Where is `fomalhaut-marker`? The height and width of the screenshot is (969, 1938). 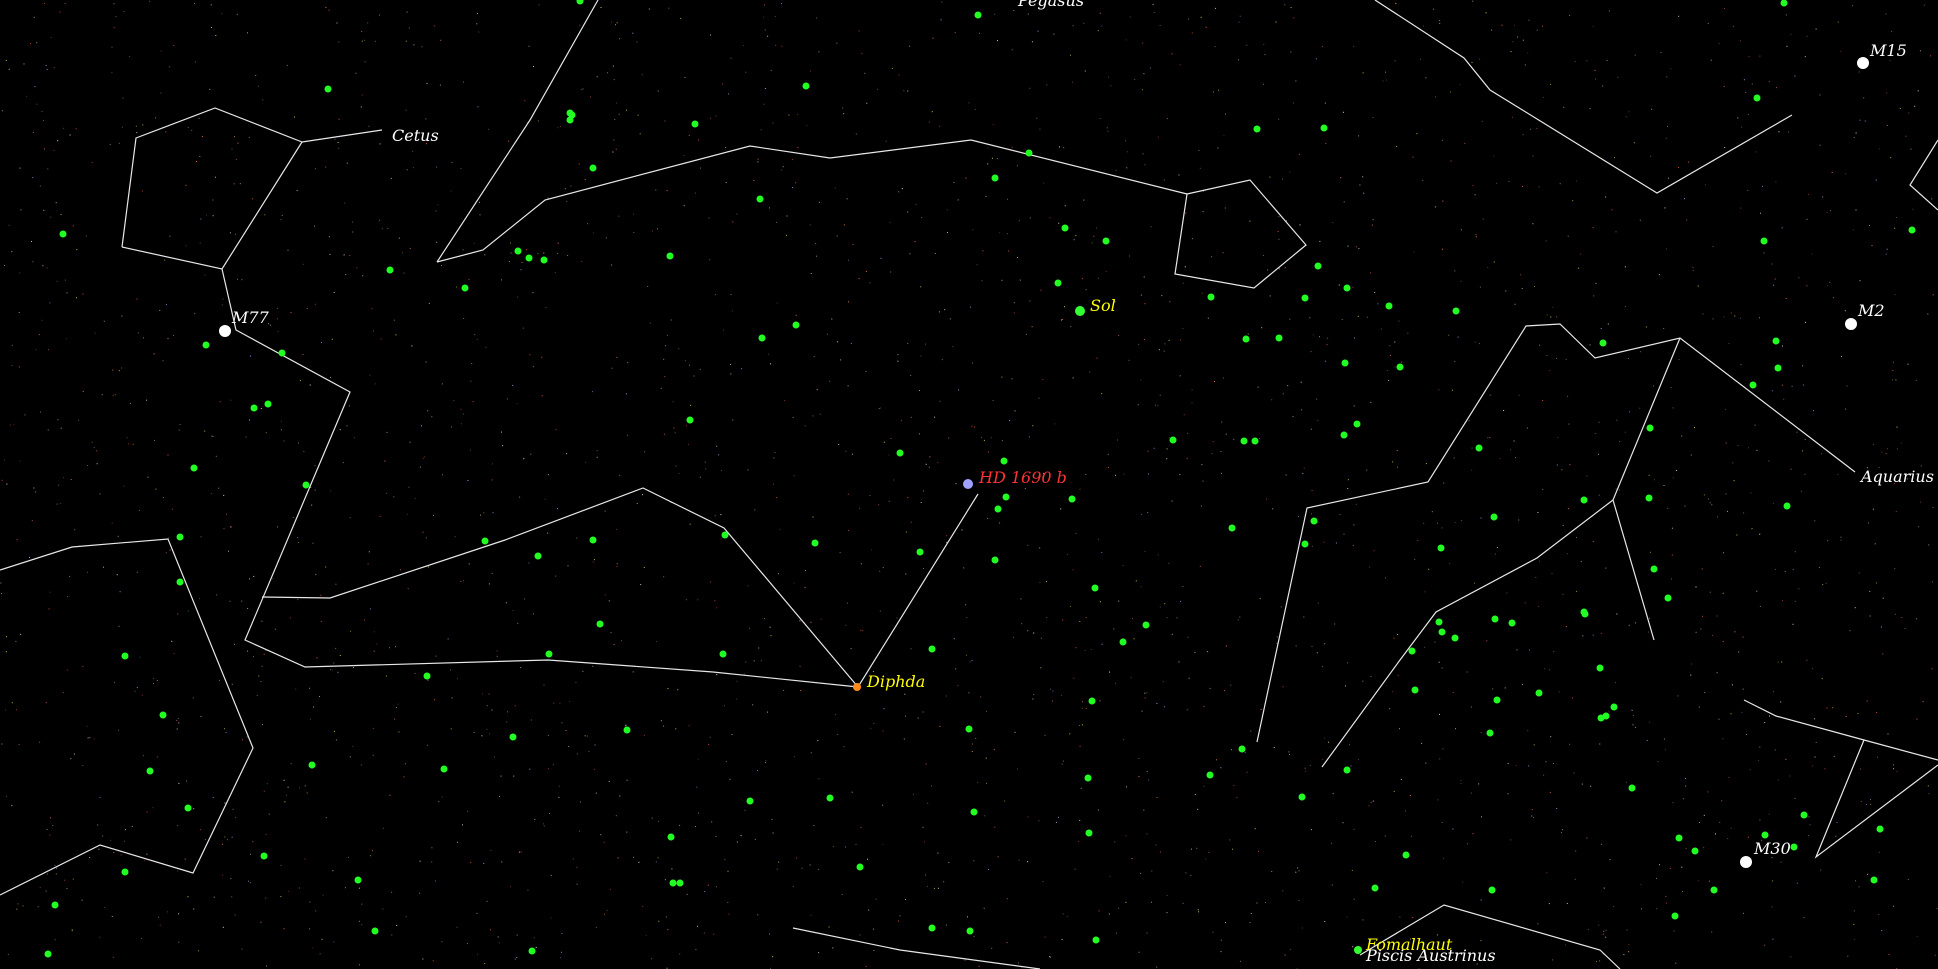 fomalhaut-marker is located at coordinates (1358, 950).